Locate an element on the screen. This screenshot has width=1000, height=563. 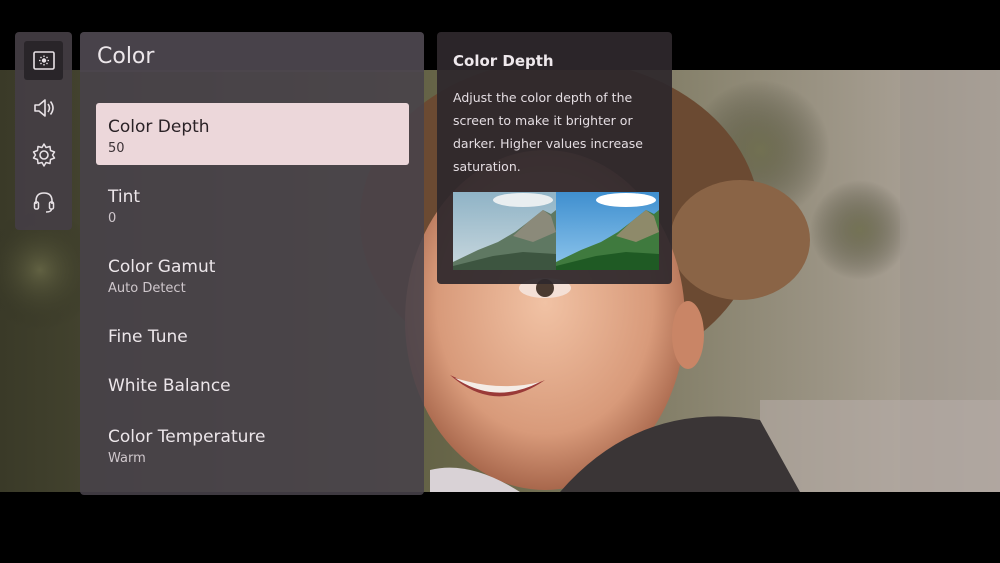
menu-item-white-balance: White Balance is located at coordinates (252, 387).